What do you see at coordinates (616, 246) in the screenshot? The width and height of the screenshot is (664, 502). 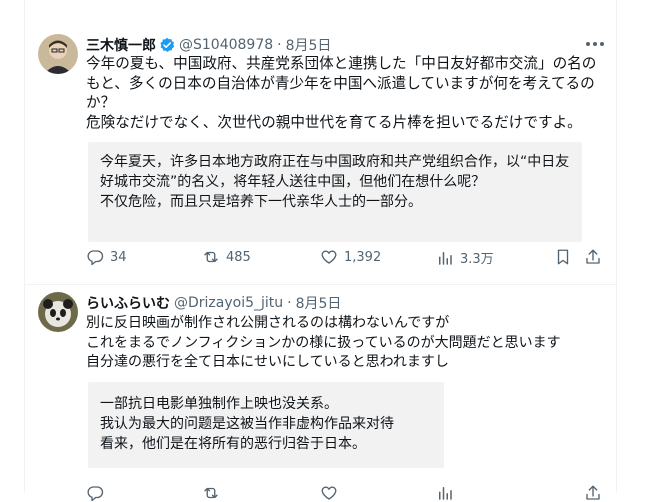 I see `timeline-border-right` at bounding box center [616, 246].